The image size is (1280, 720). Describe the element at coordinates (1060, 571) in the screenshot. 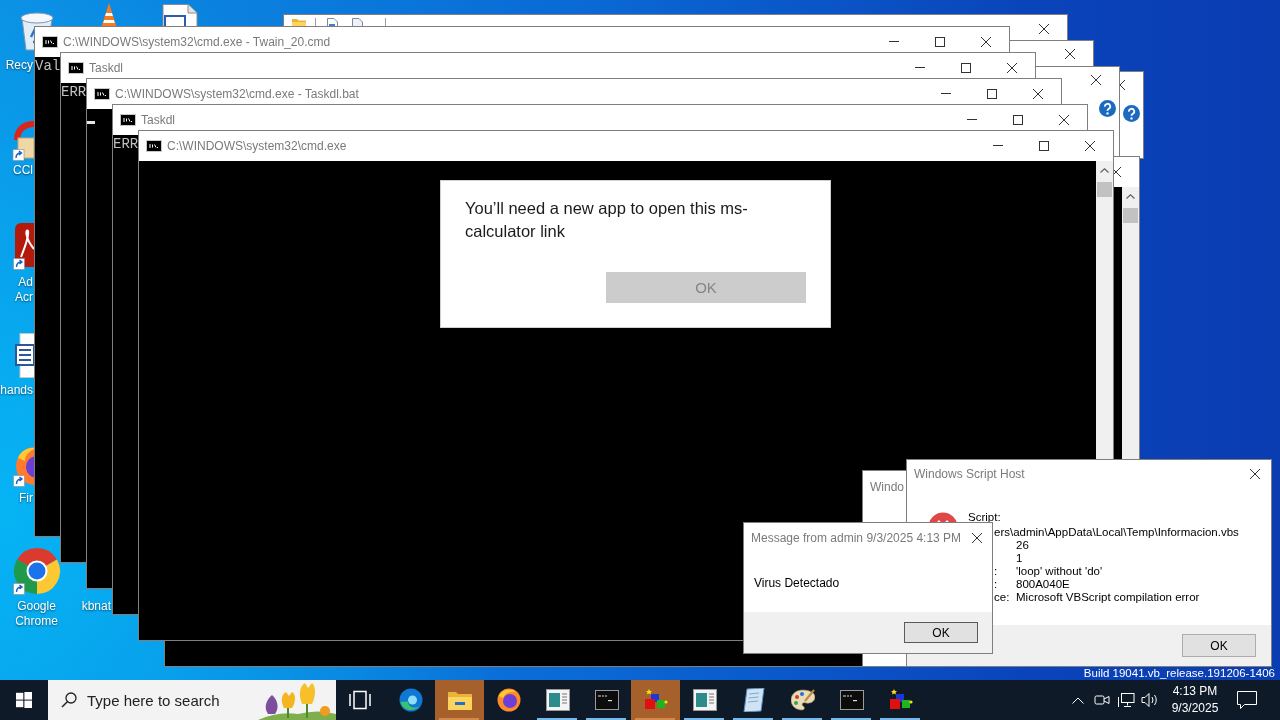

I see `field-value: 'loop' without 'do'` at that location.